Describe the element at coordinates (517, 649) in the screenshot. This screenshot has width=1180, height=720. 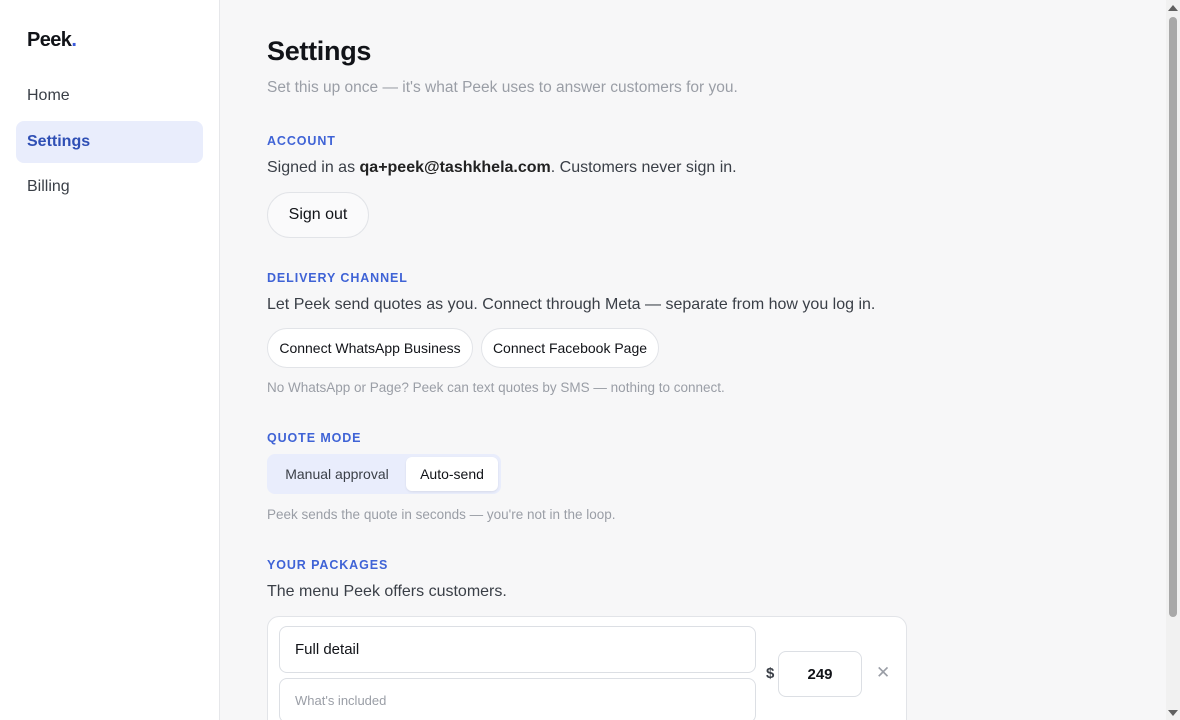
I see `package-name-input` at that location.